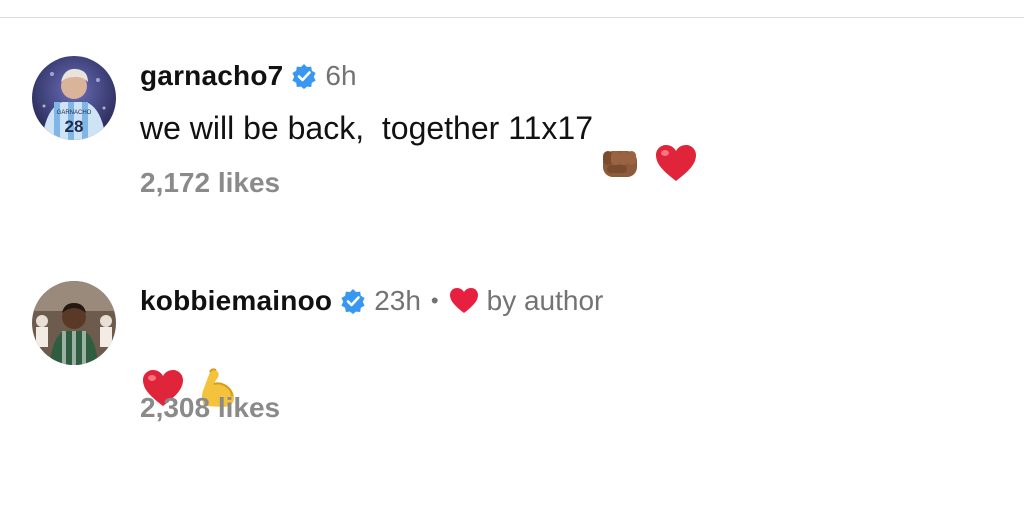 The image size is (1024, 506). Describe the element at coordinates (211, 76) in the screenshot. I see `username: garnacho7` at that location.